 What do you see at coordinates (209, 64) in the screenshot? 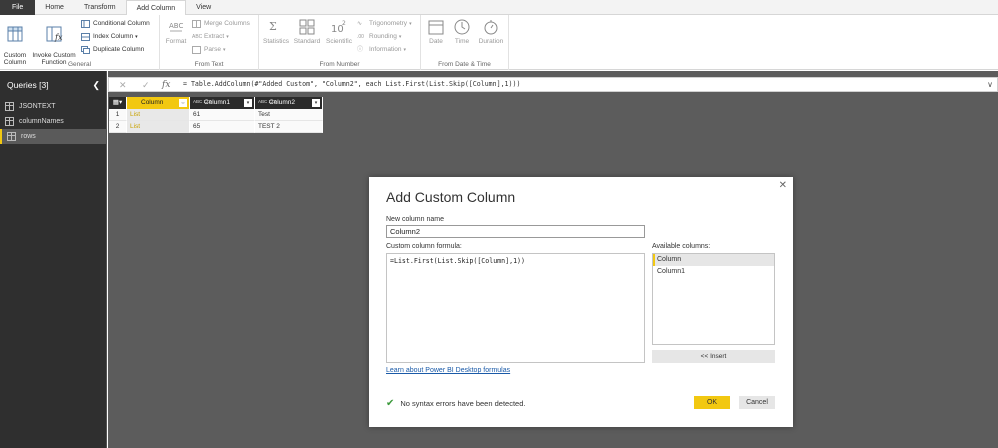
I see `from-text-group-label: From Text` at bounding box center [209, 64].